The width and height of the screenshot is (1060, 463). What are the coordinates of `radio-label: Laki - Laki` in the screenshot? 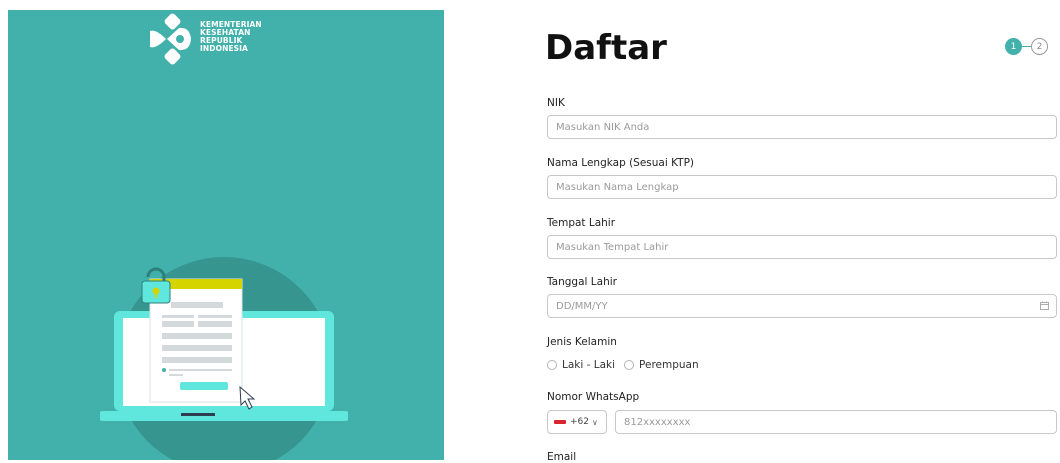 It's located at (589, 365).